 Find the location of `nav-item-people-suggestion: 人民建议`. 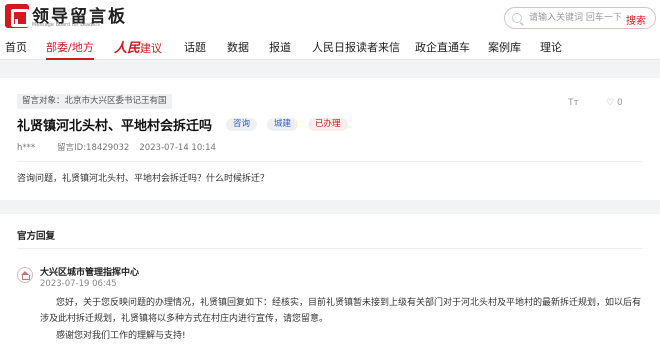

nav-item-people-suggestion: 人民建议 is located at coordinates (138, 46).